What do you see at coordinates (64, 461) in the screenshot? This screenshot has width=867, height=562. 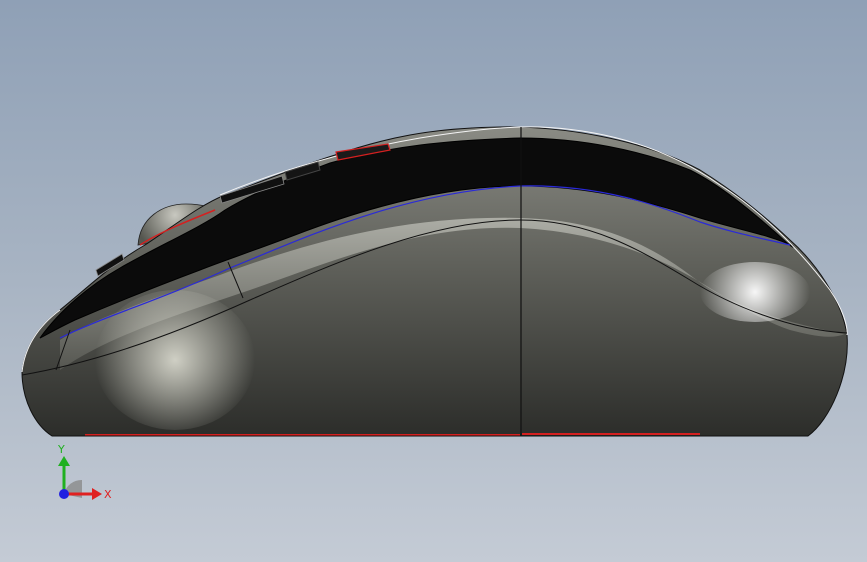 I see `y-axis-arrowhead` at bounding box center [64, 461].